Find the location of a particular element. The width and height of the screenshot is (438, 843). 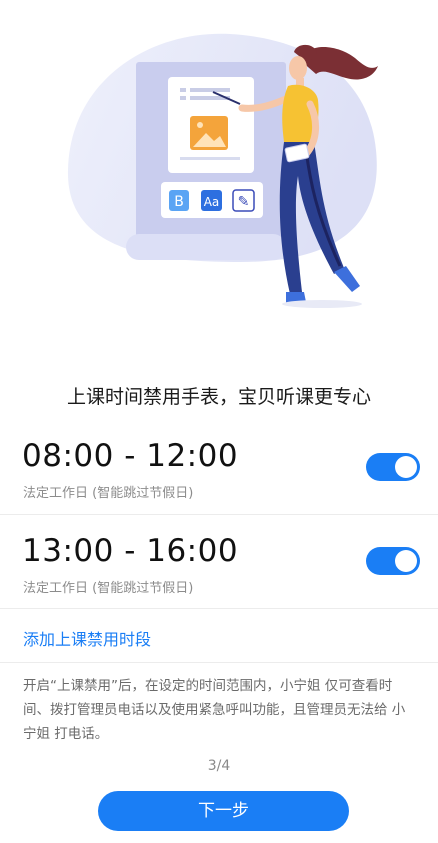

pen-icon: ✎ is located at coordinates (244, 202).